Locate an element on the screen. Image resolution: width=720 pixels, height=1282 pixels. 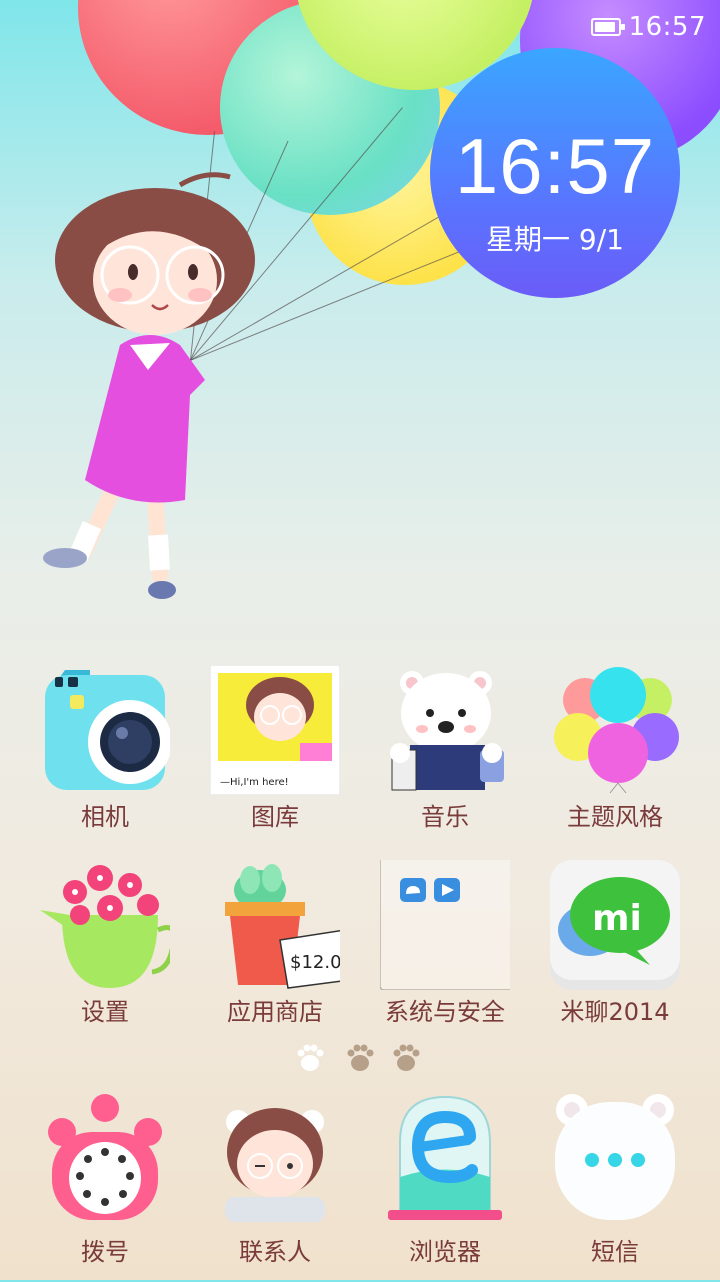
status-time: 16:57 is located at coordinates (667, 27).